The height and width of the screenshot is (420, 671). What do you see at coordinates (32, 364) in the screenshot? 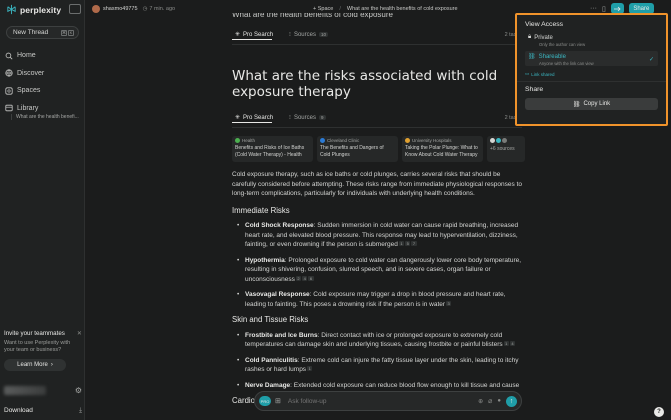
I see `learn-more-label: Learn More` at bounding box center [32, 364].